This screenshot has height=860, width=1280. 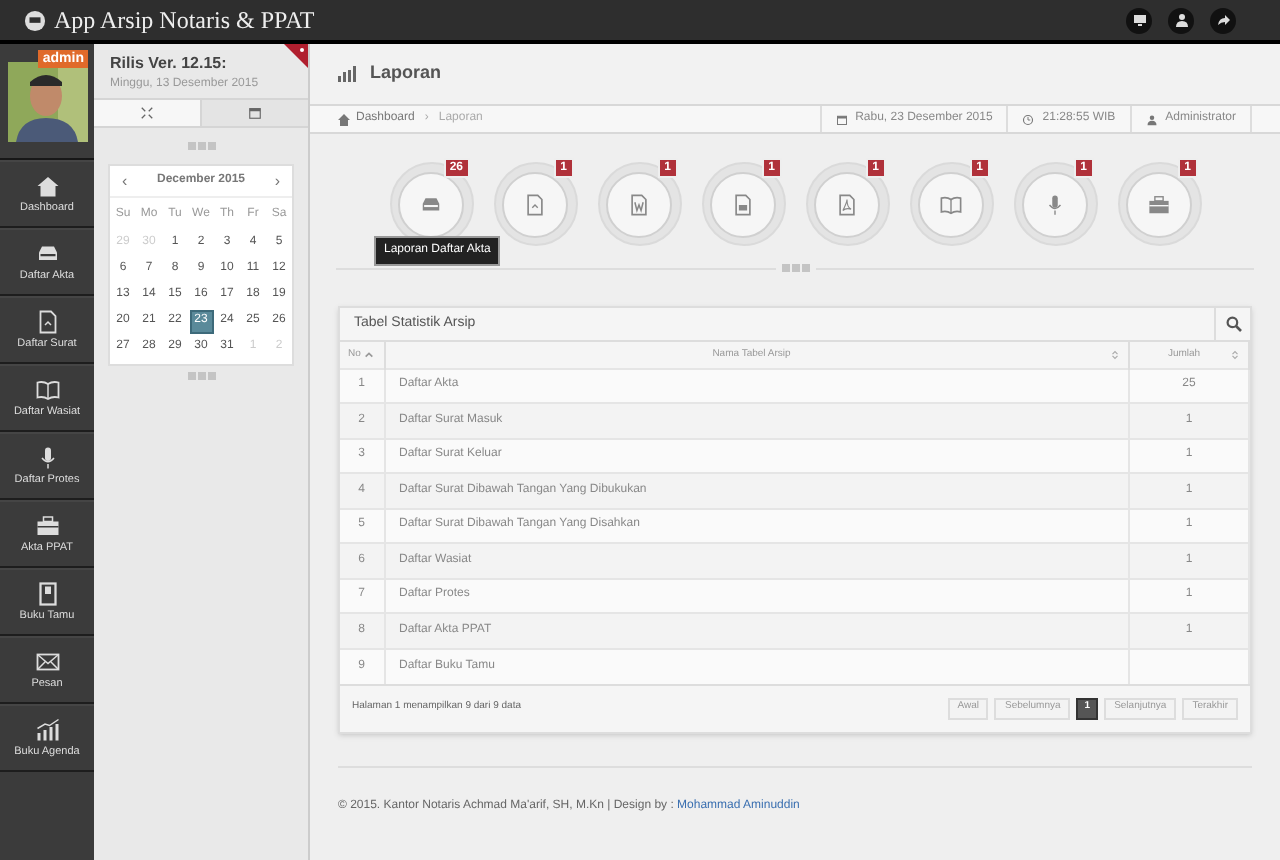 What do you see at coordinates (47, 661) in the screenshot?
I see `envelope-icon` at bounding box center [47, 661].